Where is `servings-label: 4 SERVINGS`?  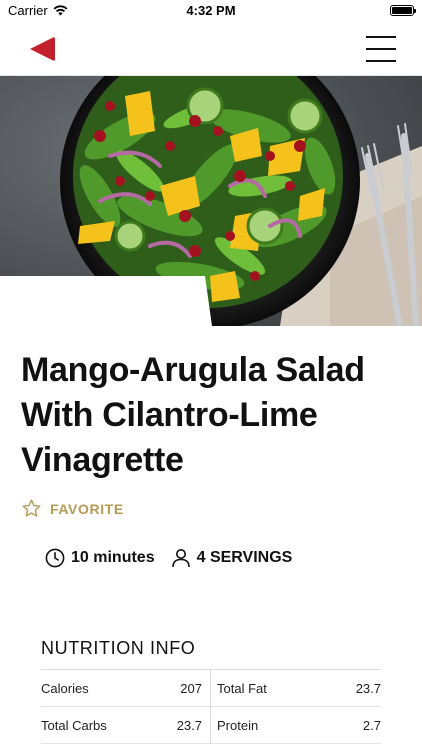
servings-label: 4 SERVINGS is located at coordinates (244, 557).